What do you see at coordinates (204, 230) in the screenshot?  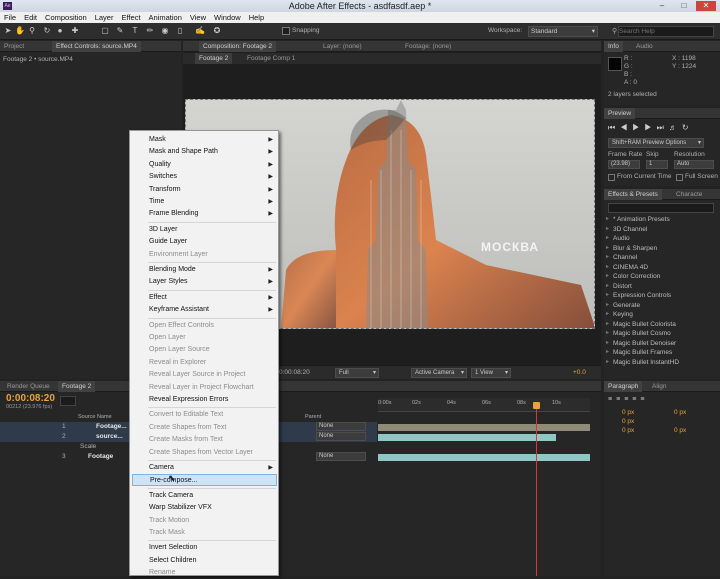 I see `menu-item-3d-layer: 3D Layer` at bounding box center [204, 230].